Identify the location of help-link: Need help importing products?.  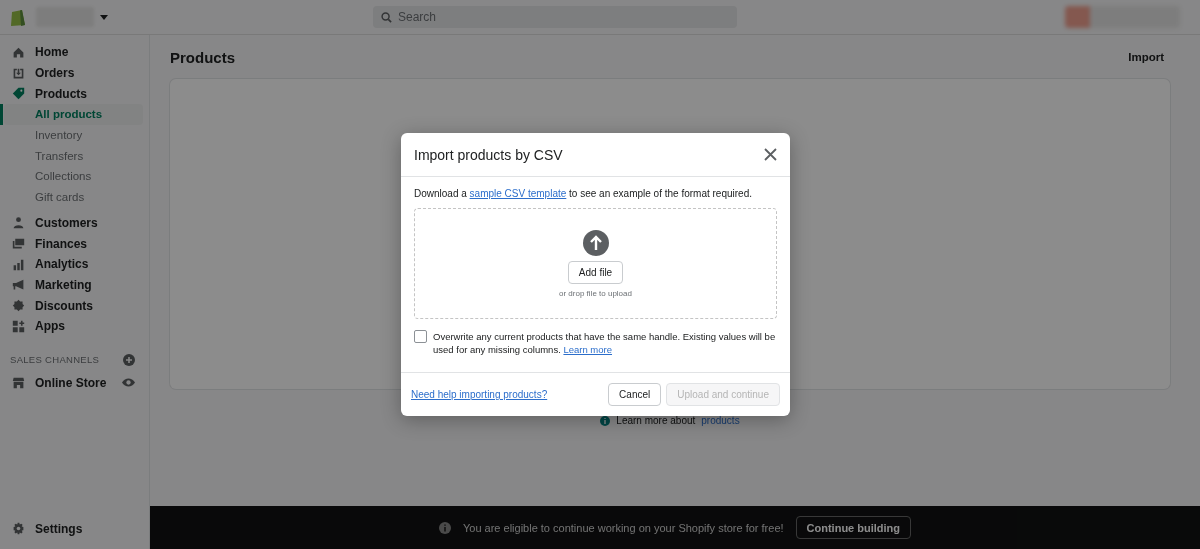
(479, 394).